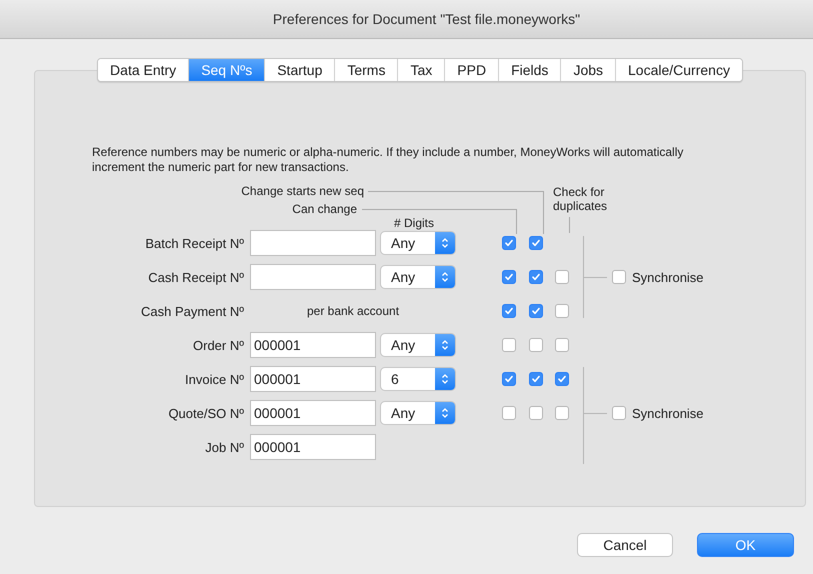  Describe the element at coordinates (414, 223) in the screenshot. I see `column-header: # Digits` at that location.